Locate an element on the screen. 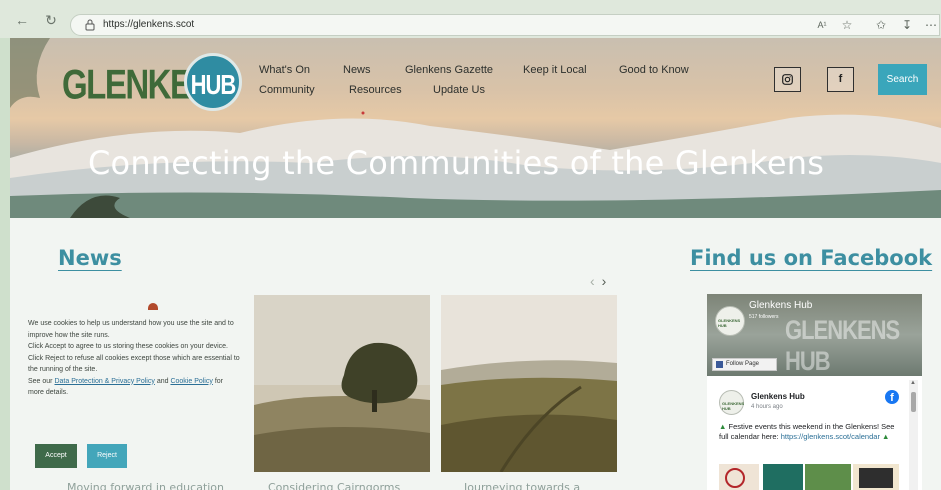 Image resolution: width=941 pixels, height=490 pixels. scrollbar-thumb is located at coordinates (913, 402).